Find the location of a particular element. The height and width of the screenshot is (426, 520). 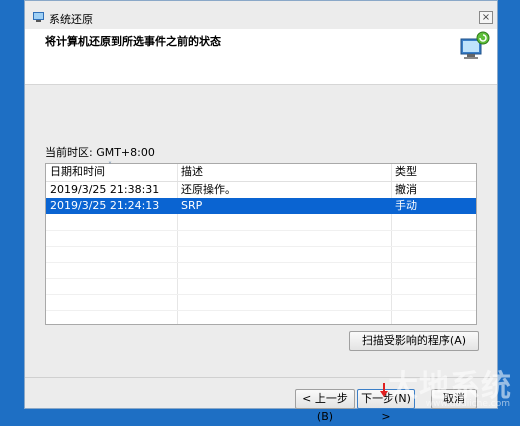

system-restore-app-icon is located at coordinates (39, 17).